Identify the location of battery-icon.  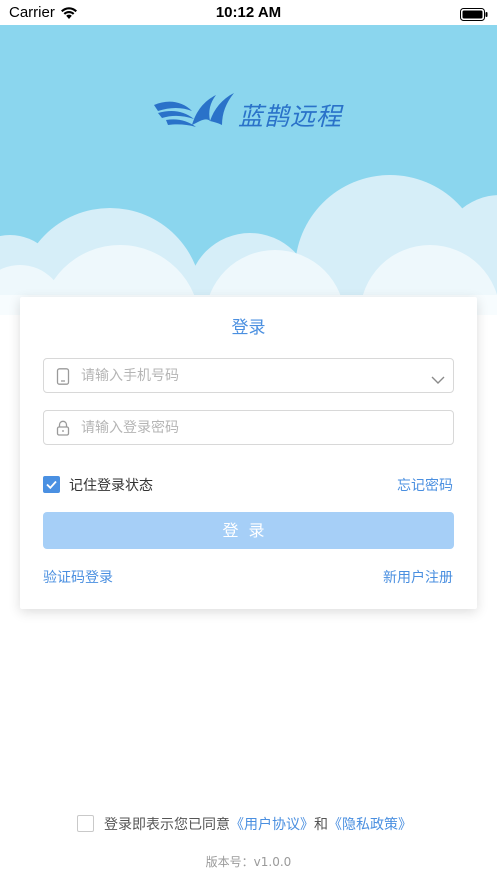
(474, 15).